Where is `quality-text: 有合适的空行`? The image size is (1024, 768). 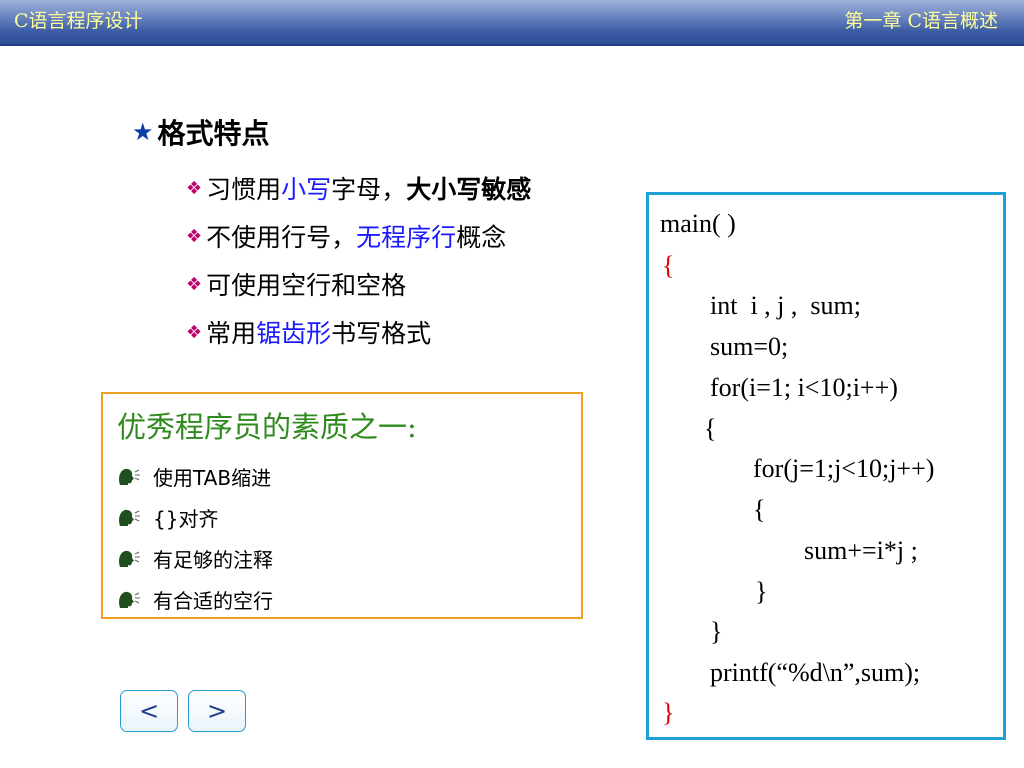
quality-text: 有合适的空行 is located at coordinates (213, 601).